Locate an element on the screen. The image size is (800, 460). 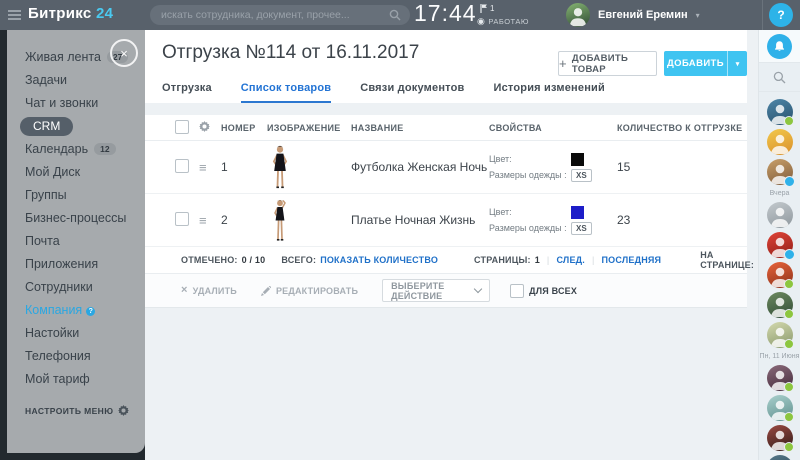
rail-search-button is located at coordinates (779, 77).